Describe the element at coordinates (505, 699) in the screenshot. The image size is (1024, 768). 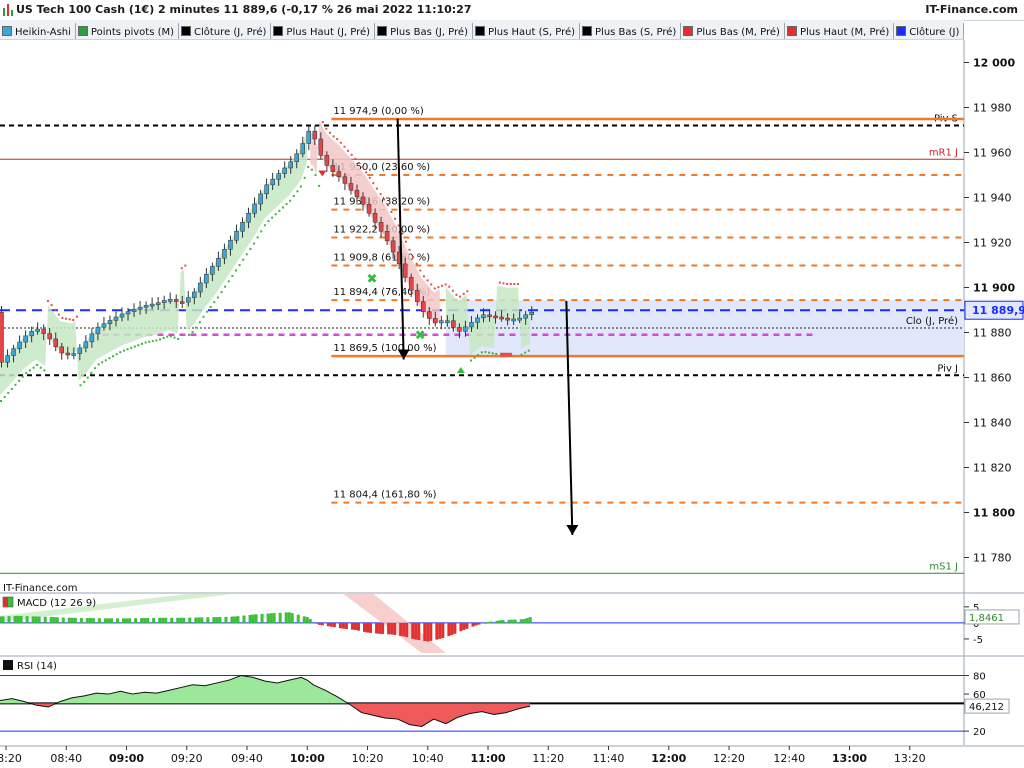
I see `rsi-pane: 80602046,212RSI (14)` at that location.